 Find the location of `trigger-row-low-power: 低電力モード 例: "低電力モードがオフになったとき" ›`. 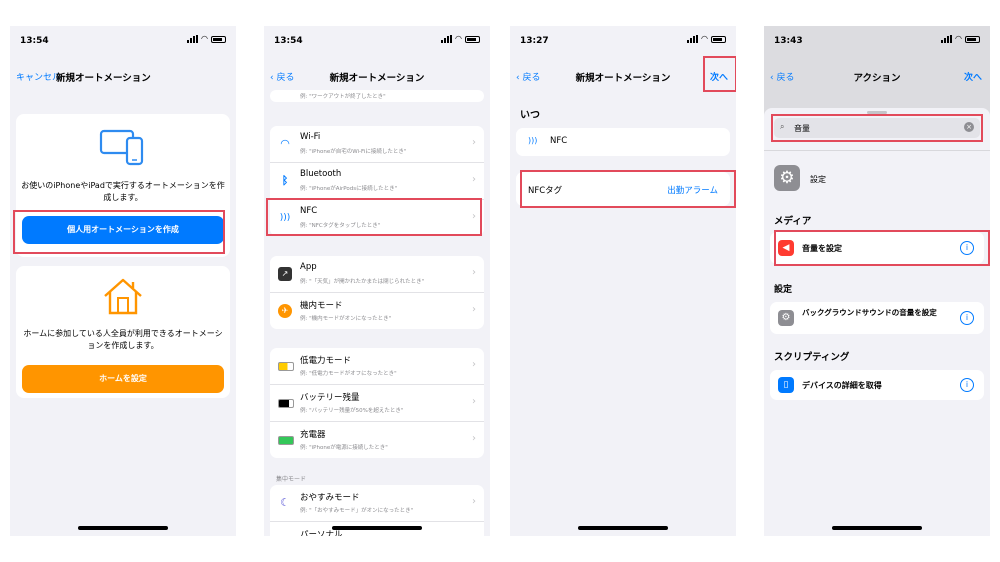

trigger-row-low-power: 低電力モード 例: "低電力モードがオフになったとき" › is located at coordinates (377, 366).